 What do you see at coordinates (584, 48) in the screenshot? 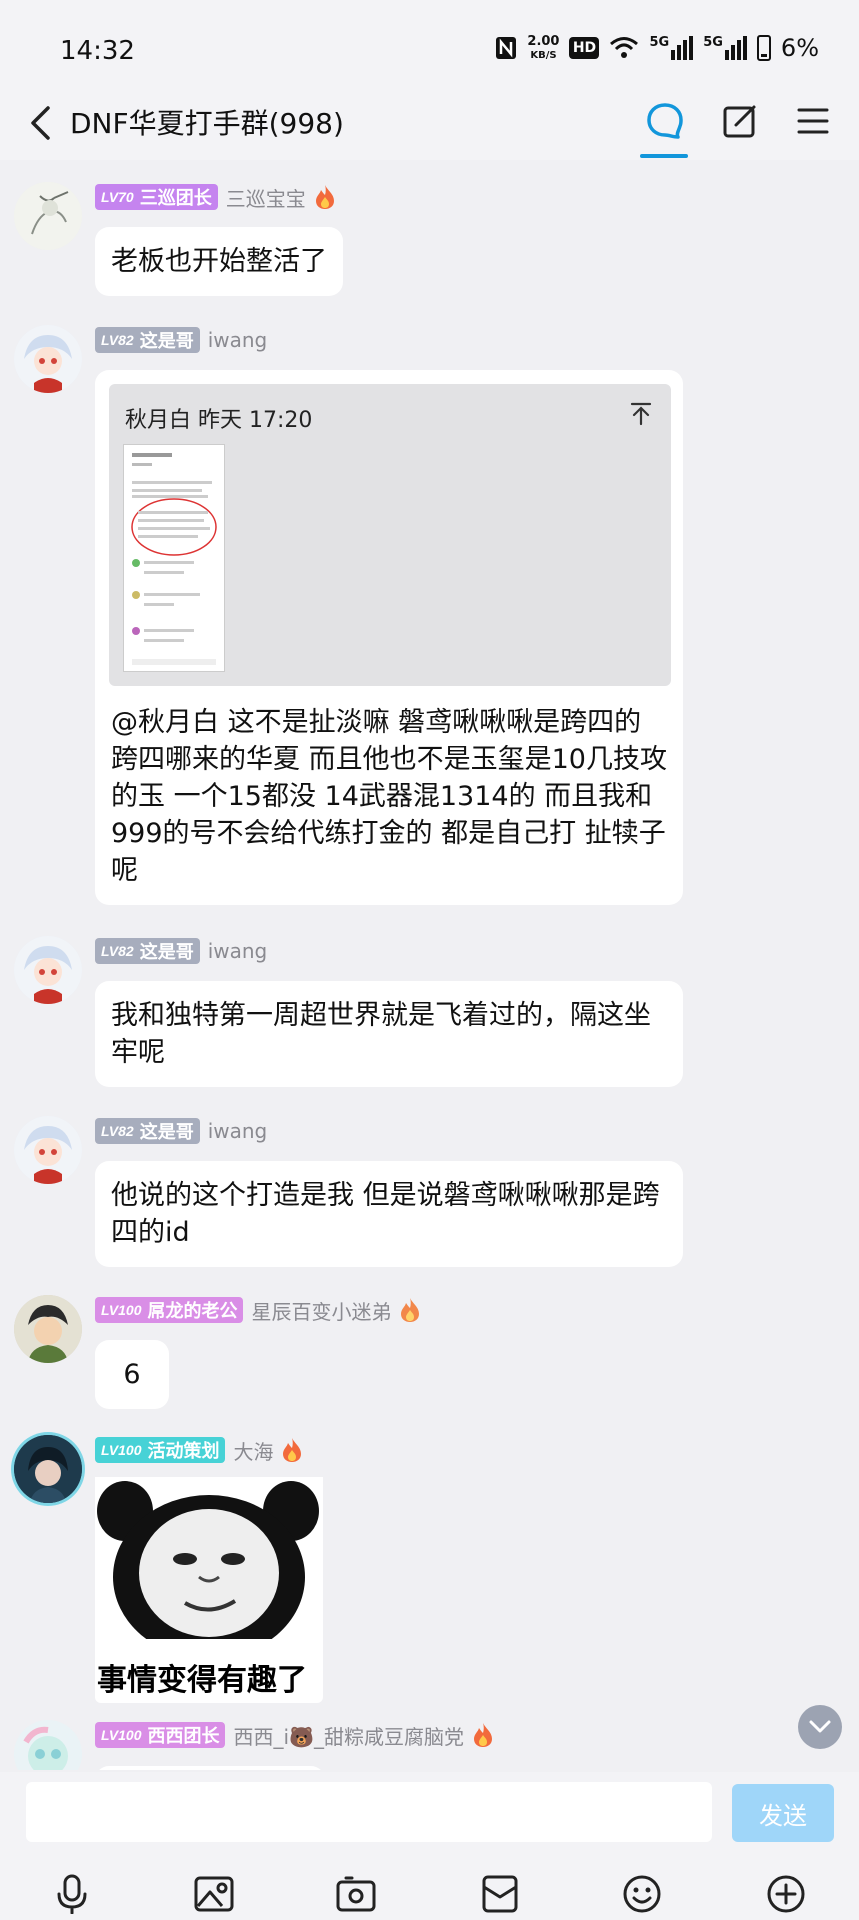
I see `hd-icon: HD` at bounding box center [584, 48].